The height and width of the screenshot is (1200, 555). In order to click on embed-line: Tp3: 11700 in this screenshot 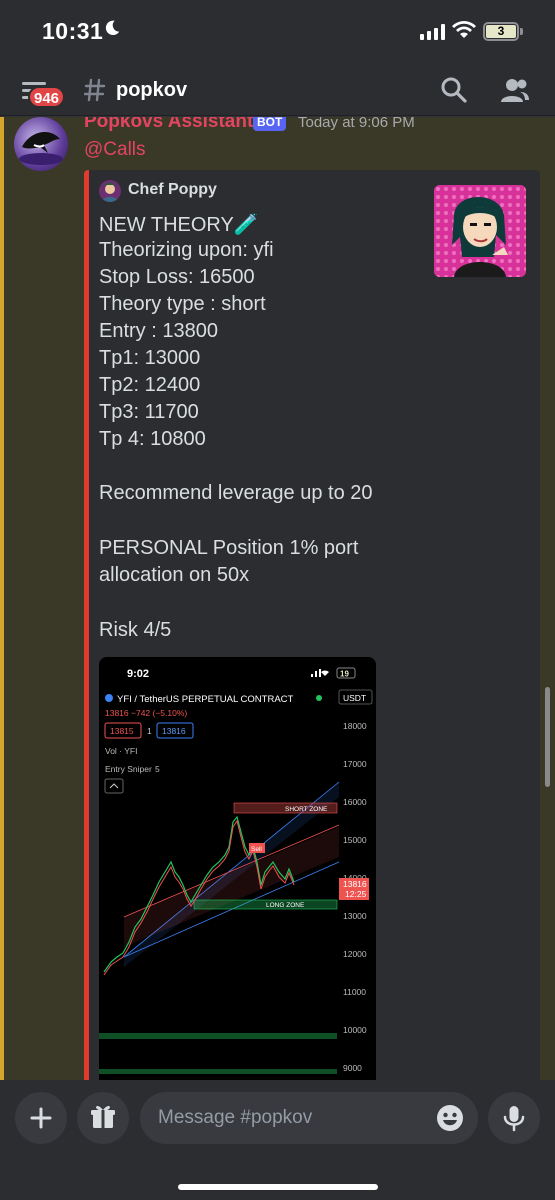, I will do `click(149, 412)`.